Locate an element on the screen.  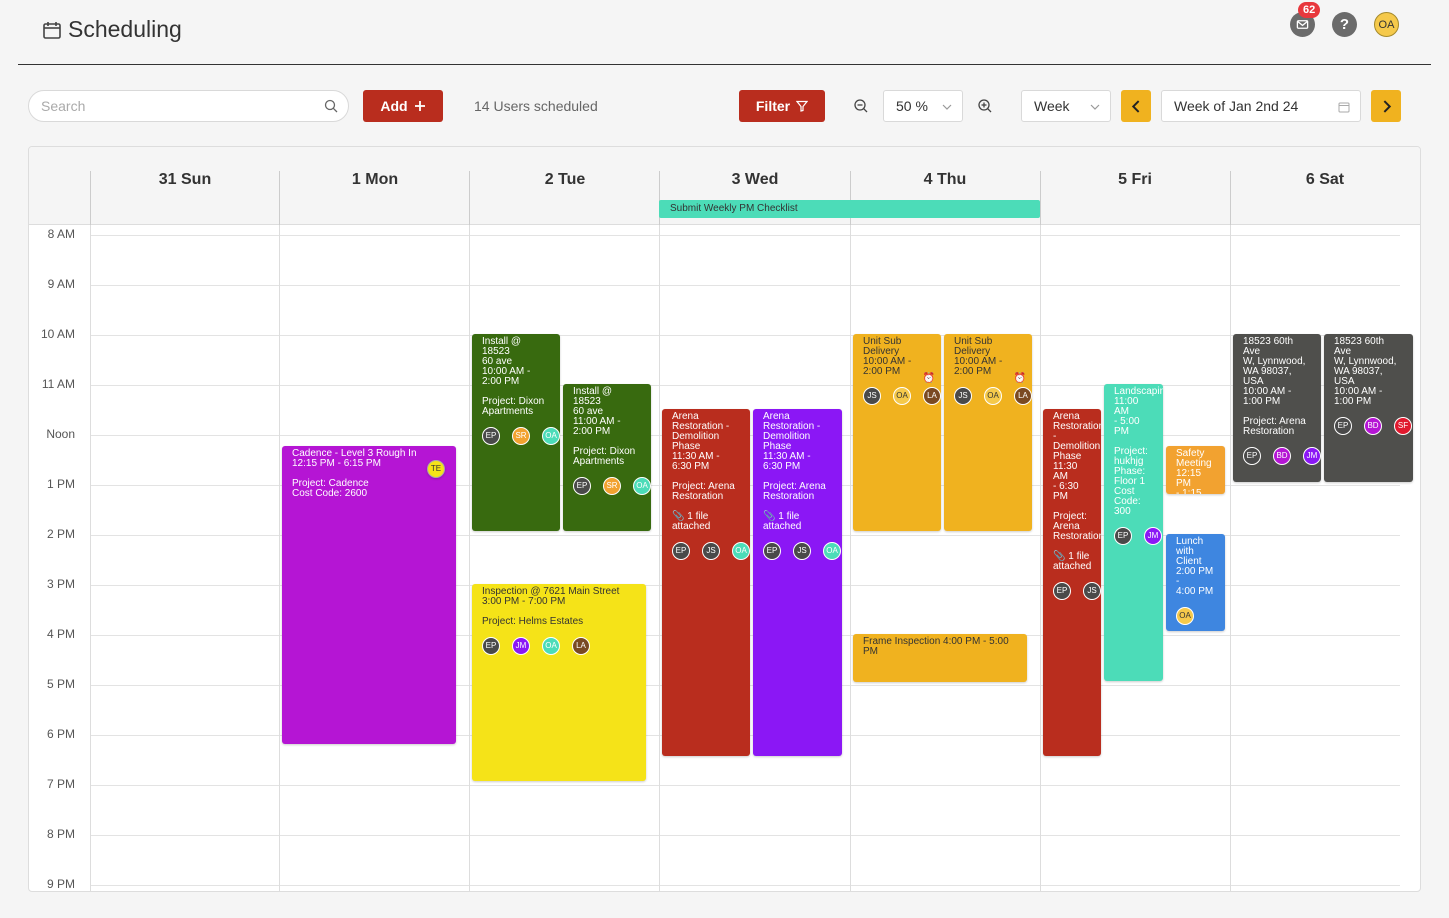
event-text: 300 is located at coordinates (1122, 511).